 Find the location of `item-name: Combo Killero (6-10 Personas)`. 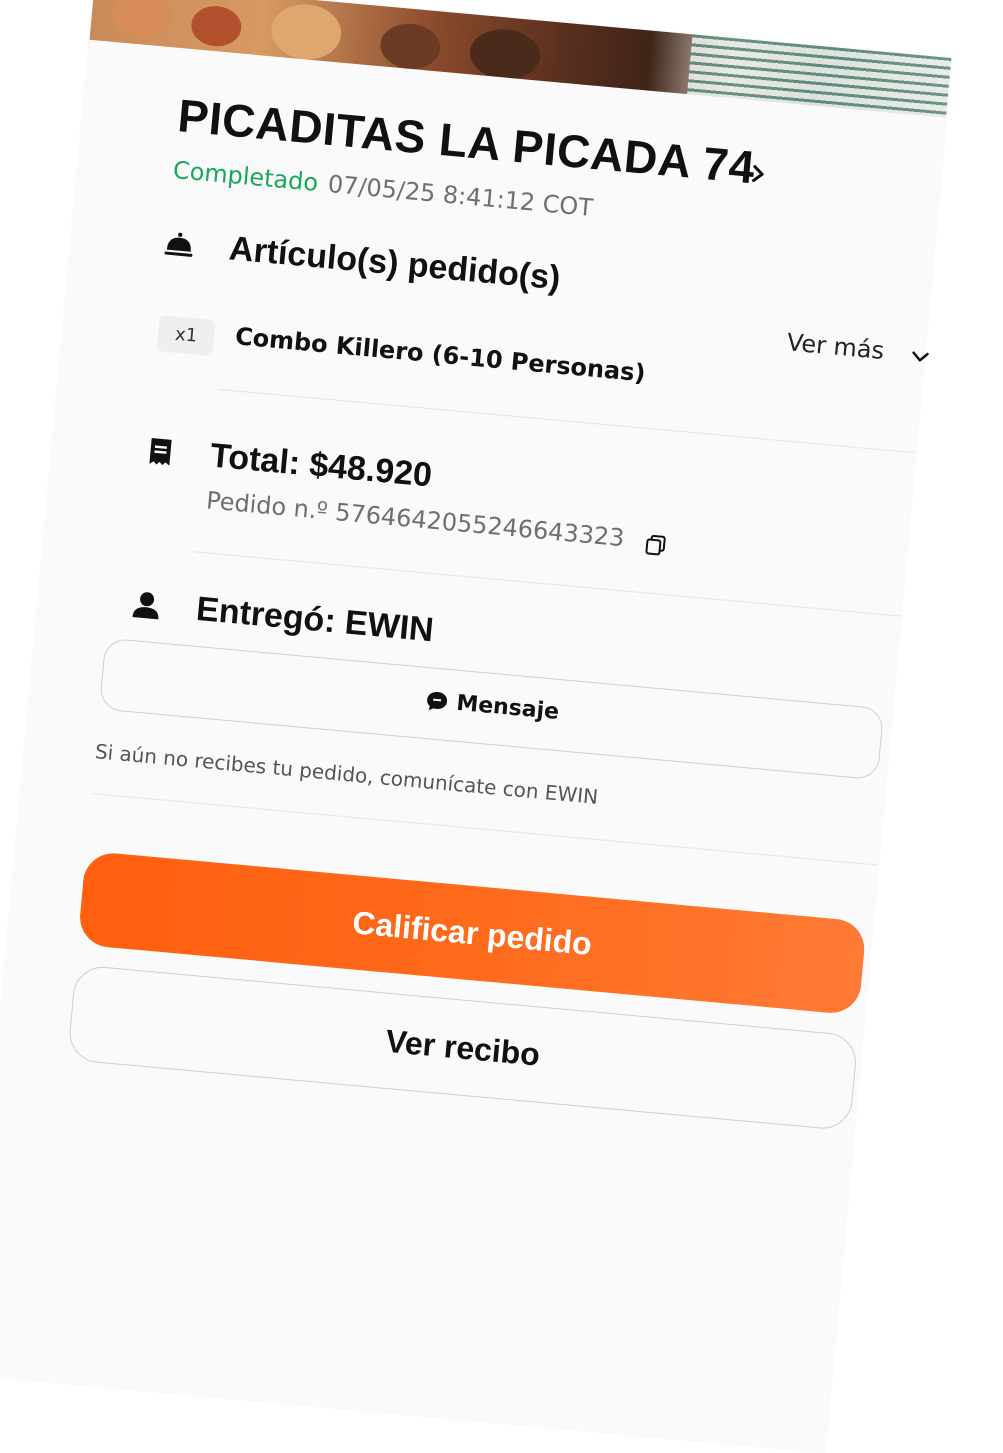

item-name: Combo Killero (6-10 Personas) is located at coordinates (440, 355).